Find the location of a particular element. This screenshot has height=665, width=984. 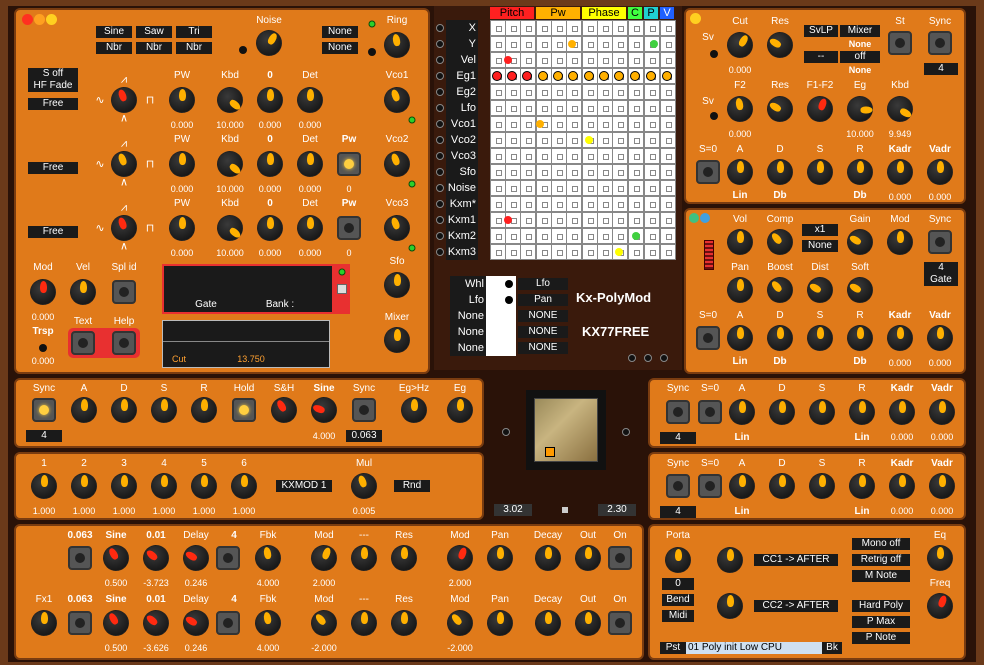

f-d-knob is located at coordinates (780, 172).